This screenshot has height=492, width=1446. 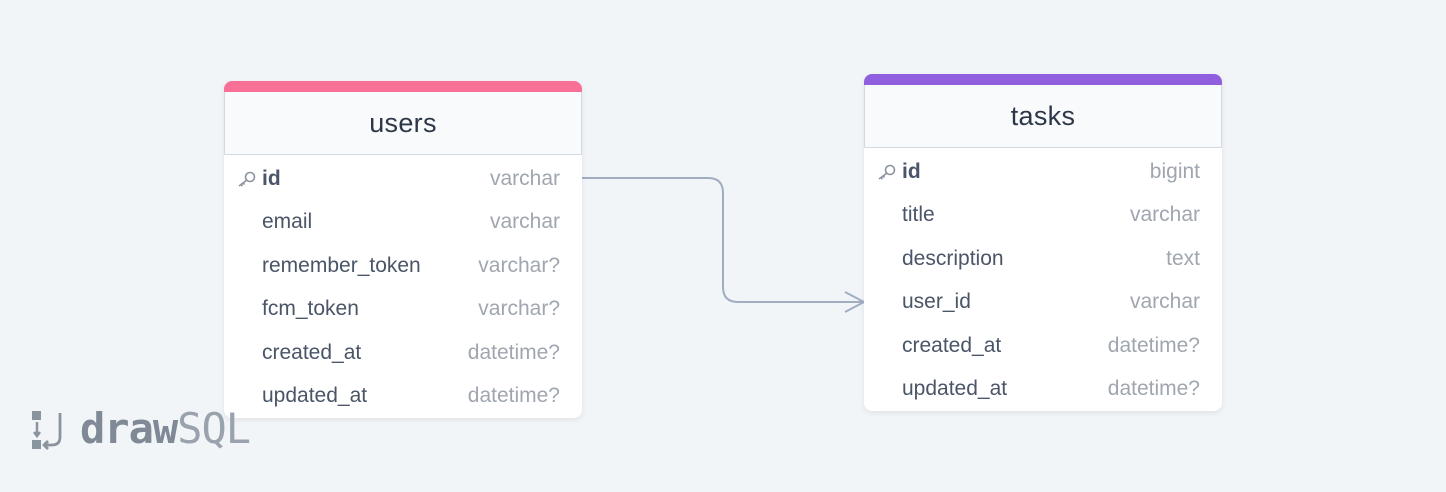 I want to click on table-title: tasks, so click(x=1043, y=115).